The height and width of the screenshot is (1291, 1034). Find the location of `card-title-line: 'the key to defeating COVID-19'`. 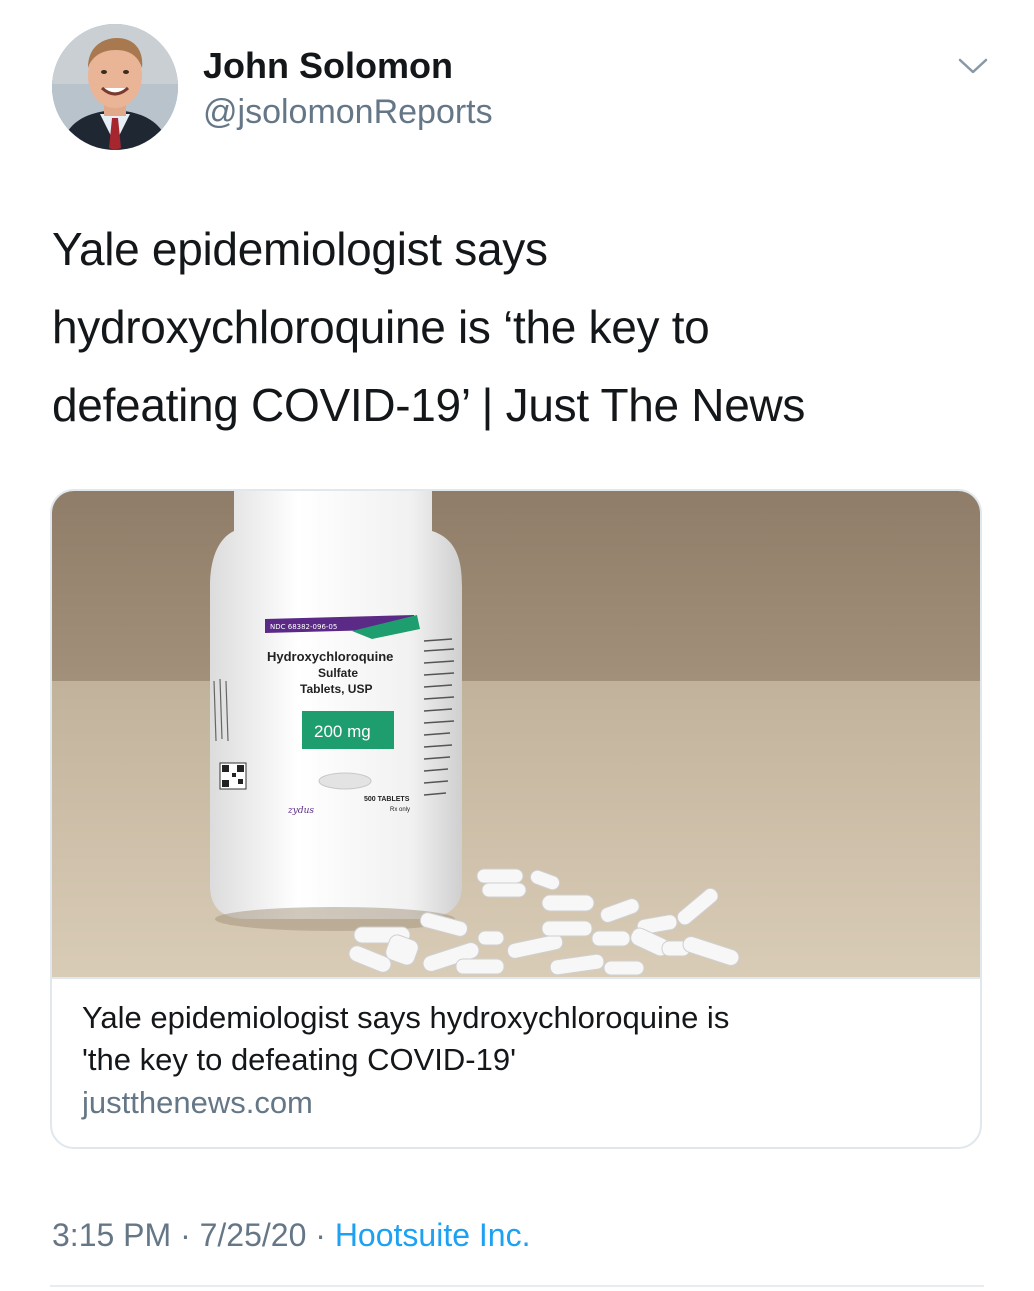

card-title-line: 'the key to defeating COVID-19' is located at coordinates (299, 1059).